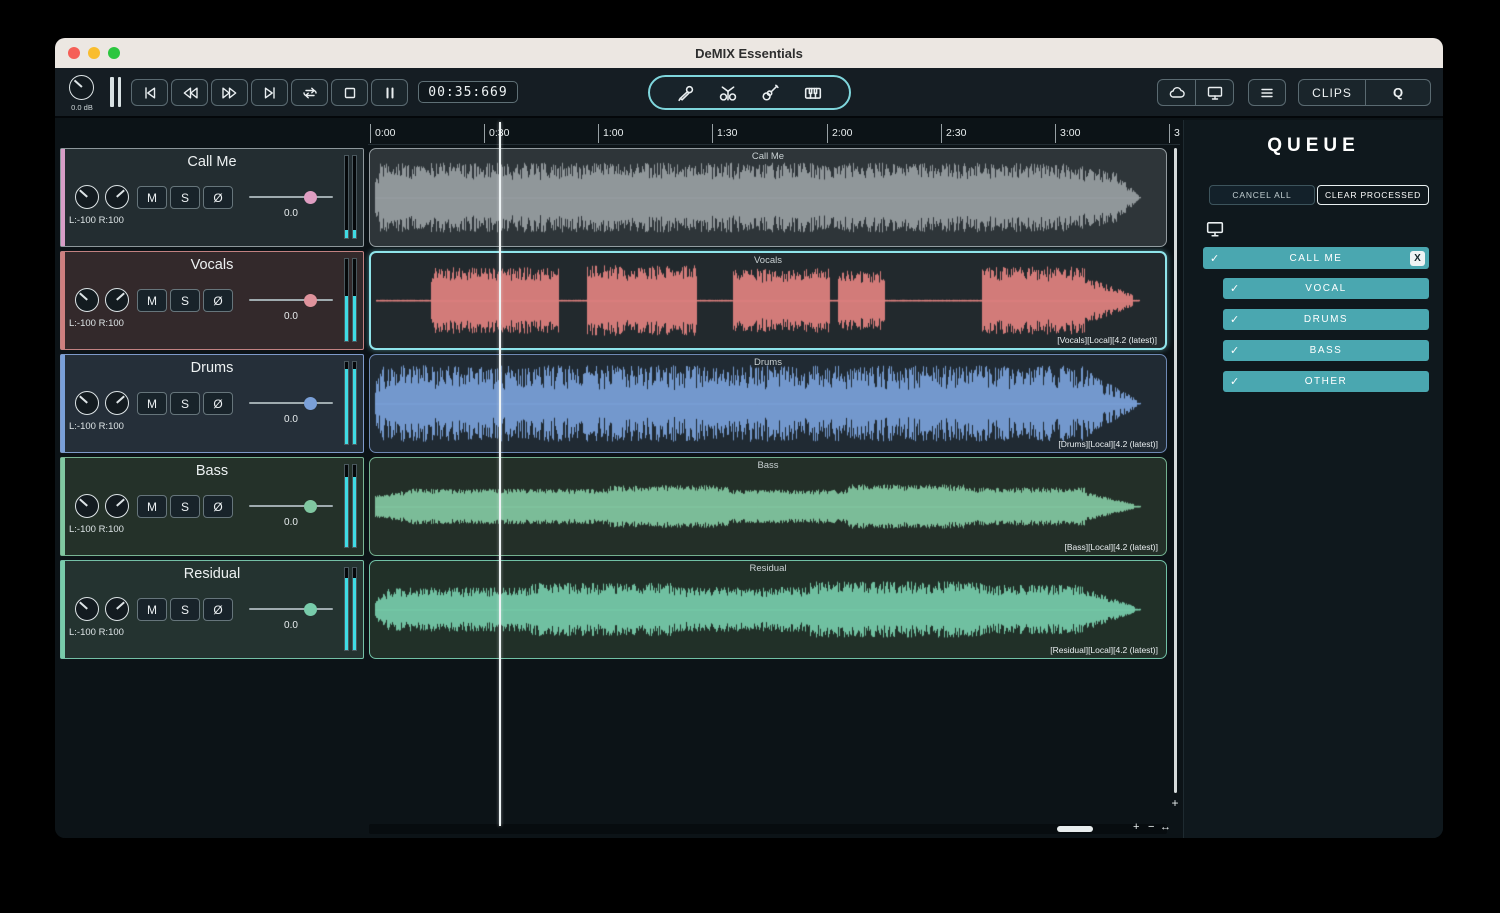  I want to click on queue-stem-name: VOCAL, so click(1326, 288).